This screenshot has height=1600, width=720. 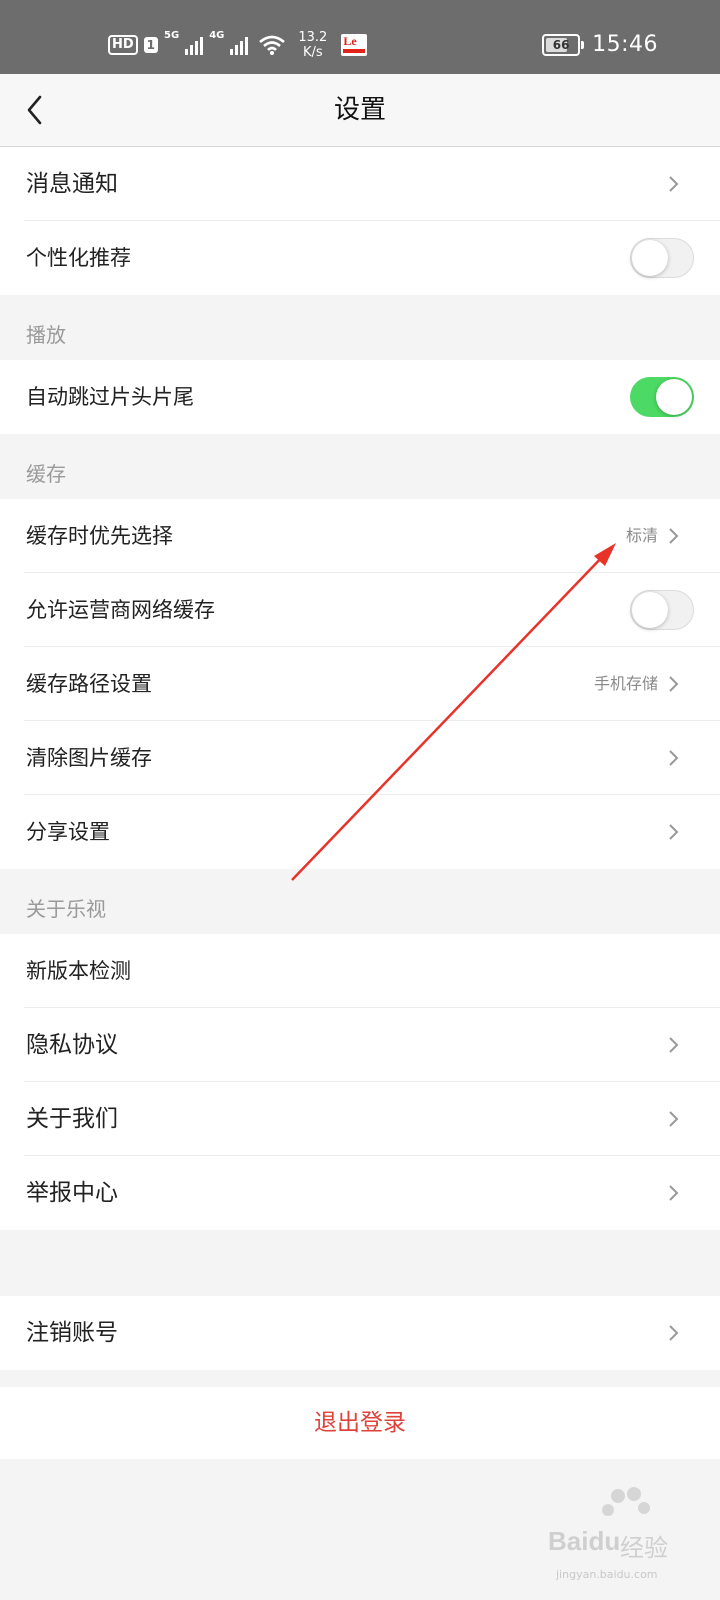 What do you see at coordinates (123, 45) in the screenshot?
I see `hd-voice-icon: HD` at bounding box center [123, 45].